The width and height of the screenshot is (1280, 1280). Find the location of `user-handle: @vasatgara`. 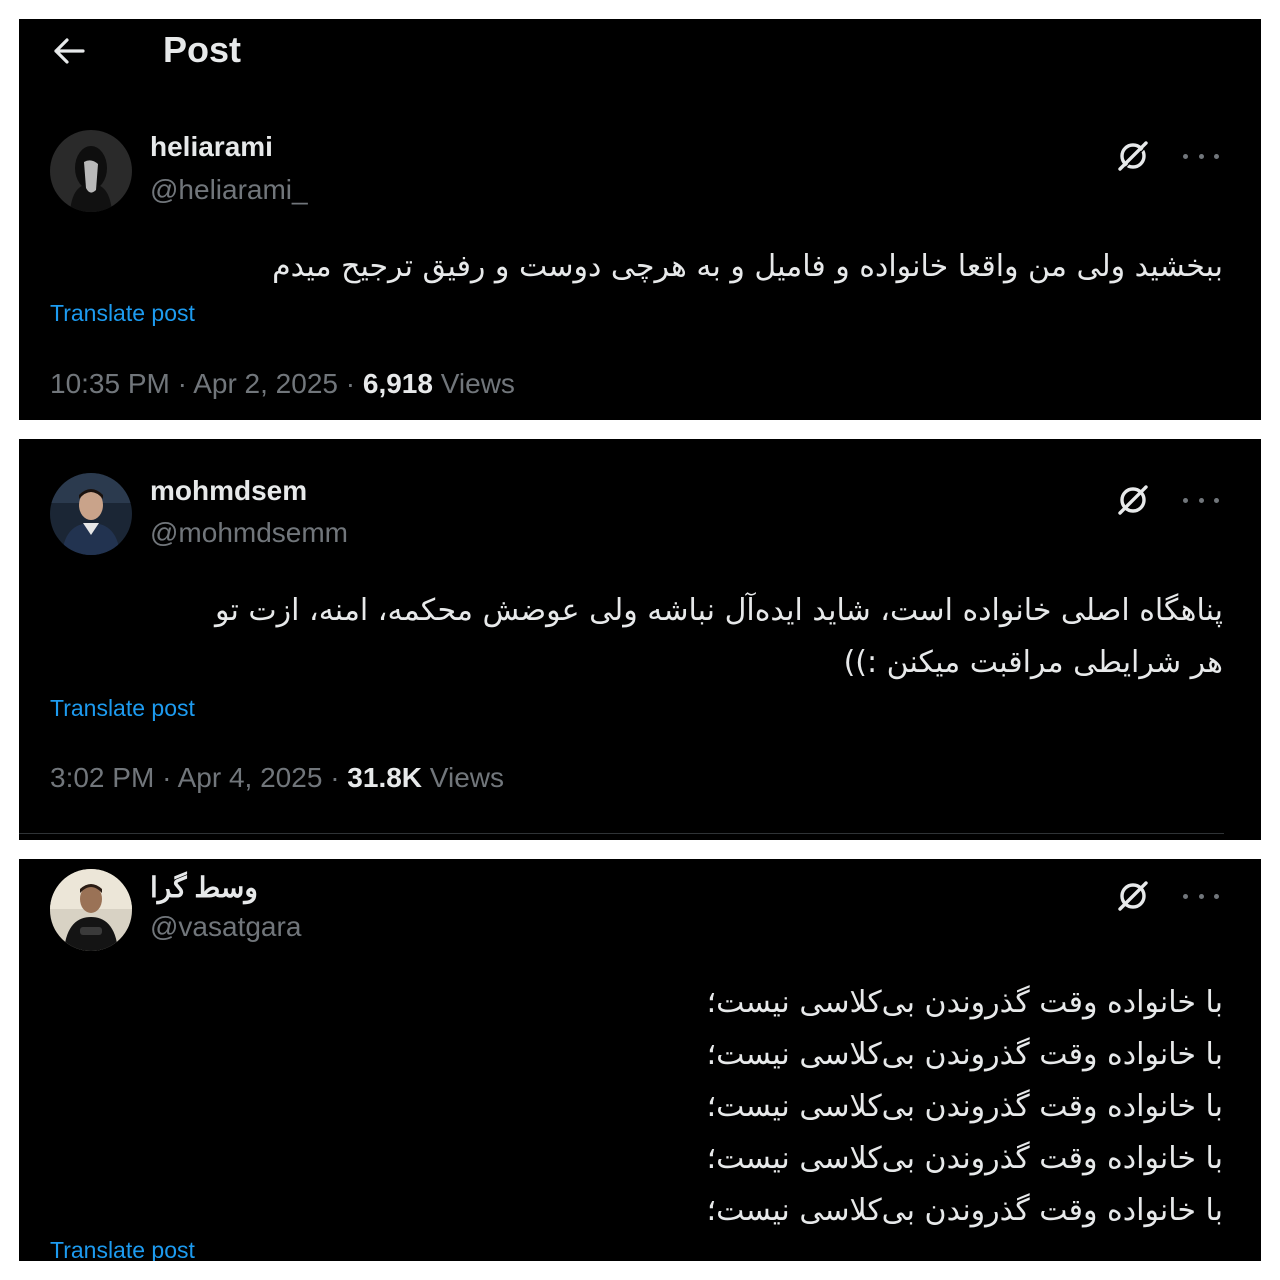

user-handle: @vasatgara is located at coordinates (225, 927).